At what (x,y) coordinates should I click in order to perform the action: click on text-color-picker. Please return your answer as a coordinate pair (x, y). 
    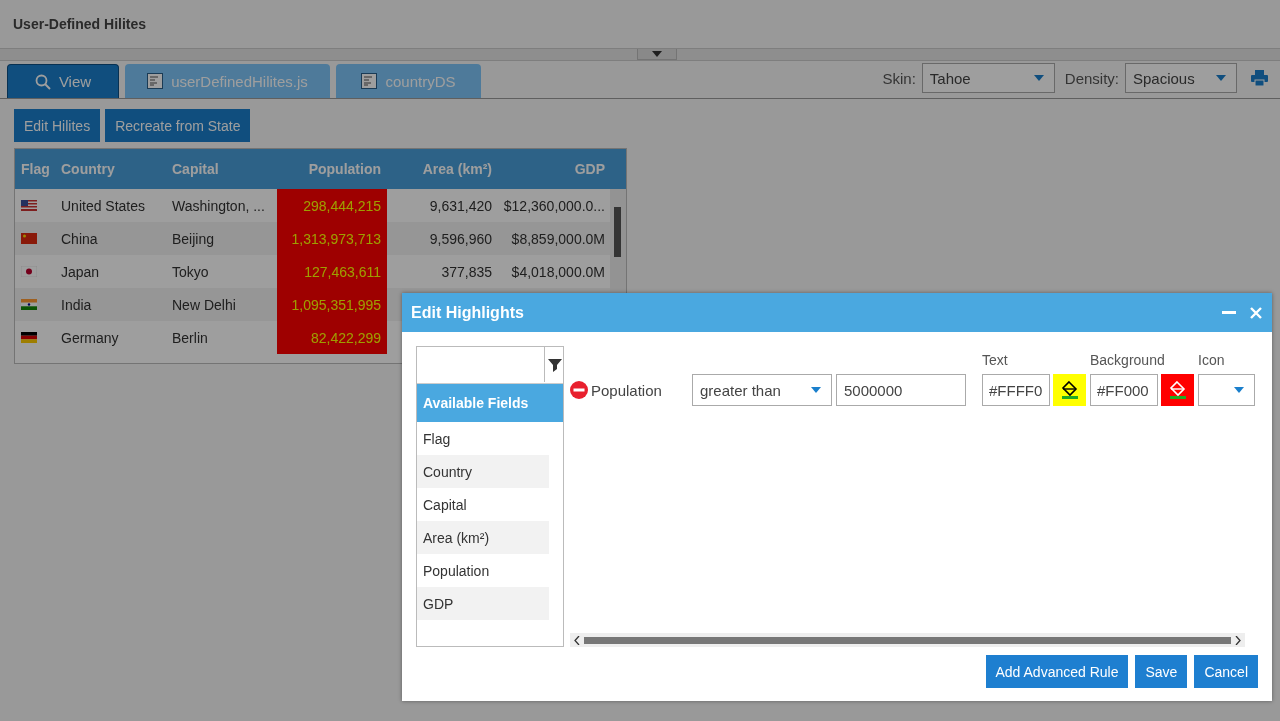
    Looking at the image, I should click on (1069, 390).